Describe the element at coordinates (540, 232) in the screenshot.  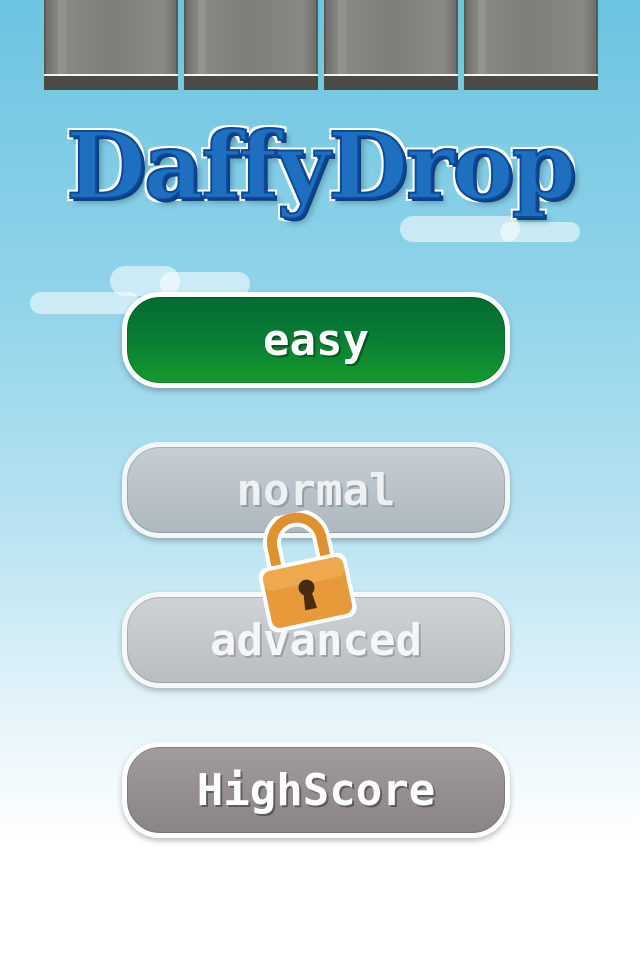
I see `cloud` at that location.